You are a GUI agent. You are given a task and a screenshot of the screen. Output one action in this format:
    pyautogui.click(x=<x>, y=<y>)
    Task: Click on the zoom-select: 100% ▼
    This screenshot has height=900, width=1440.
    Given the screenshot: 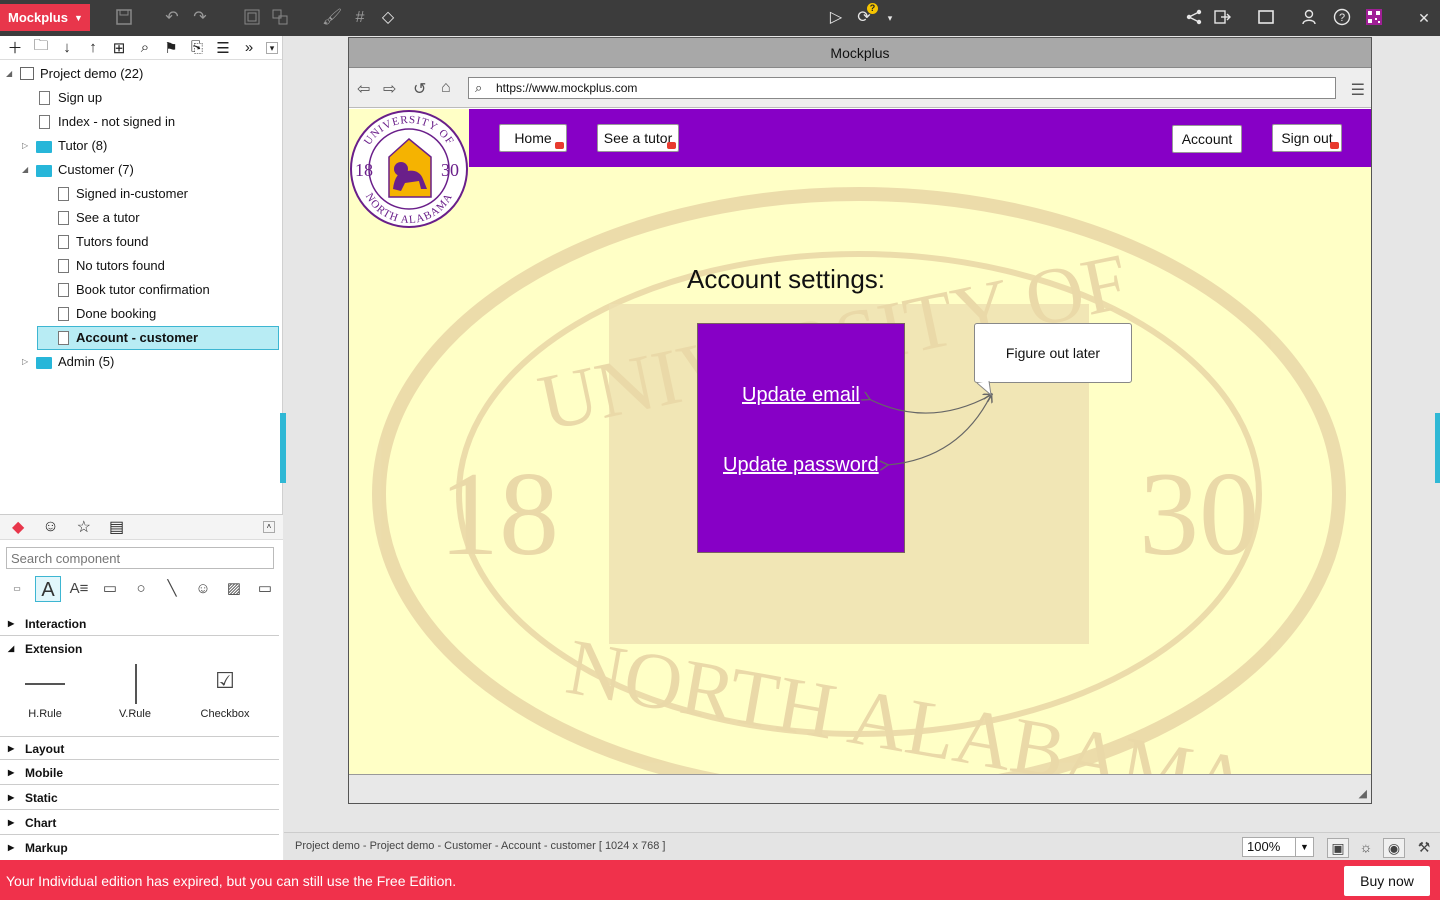 What is the action you would take?
    pyautogui.click(x=1278, y=847)
    